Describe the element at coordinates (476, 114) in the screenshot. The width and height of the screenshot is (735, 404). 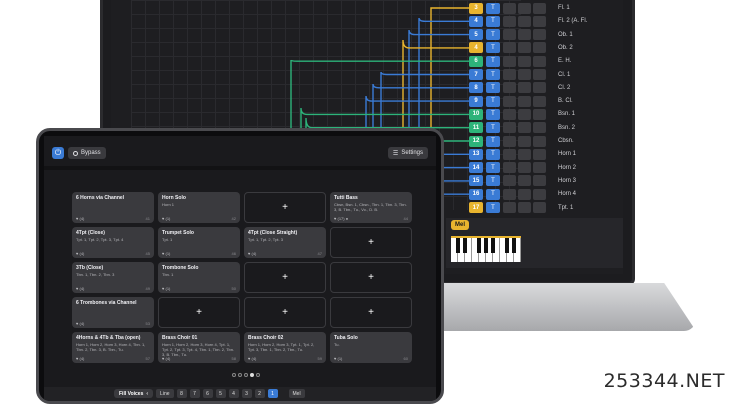
I see `channel-number: 10` at that location.